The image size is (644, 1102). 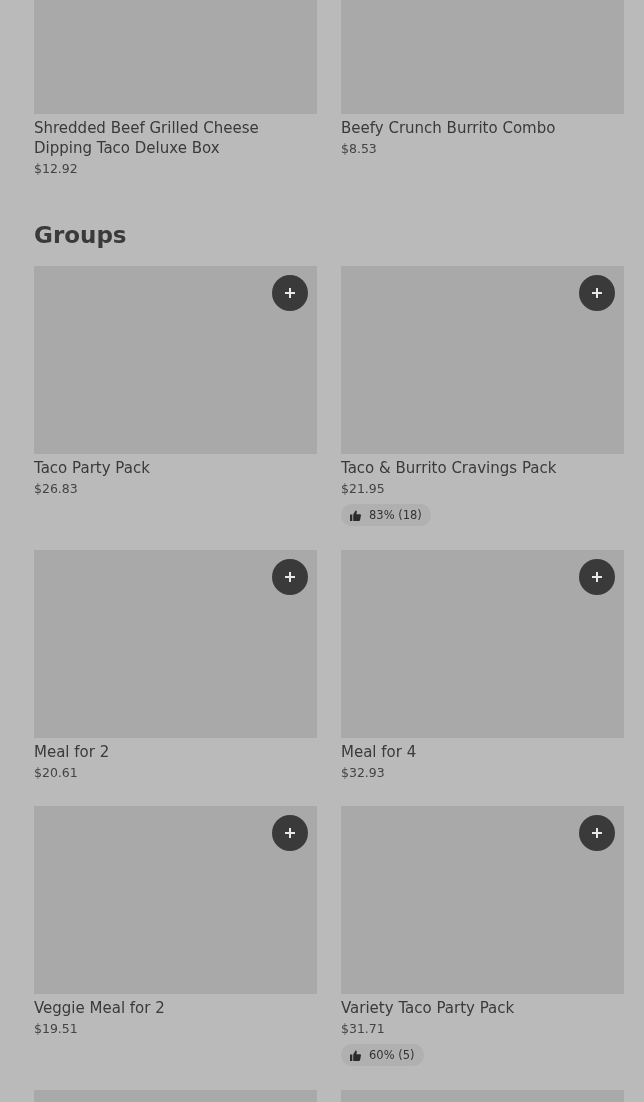 What do you see at coordinates (449, 468) in the screenshot?
I see `item-title: Taco & Burrito Cravings Pack` at bounding box center [449, 468].